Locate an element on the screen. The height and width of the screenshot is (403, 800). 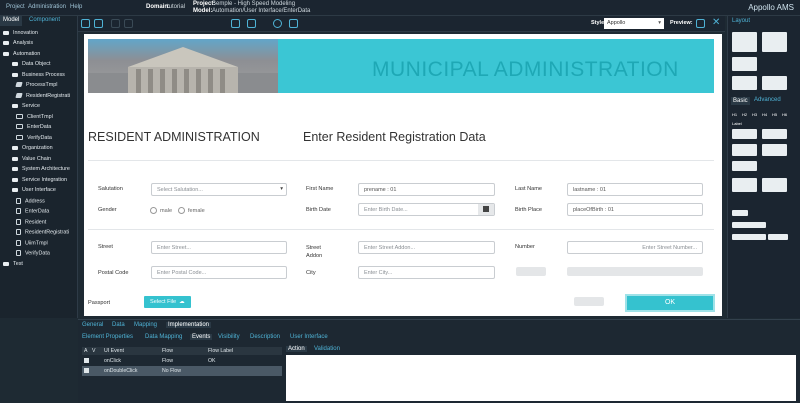
table-row: onDoubleClick No Flow is located at coordinates (182, 371).